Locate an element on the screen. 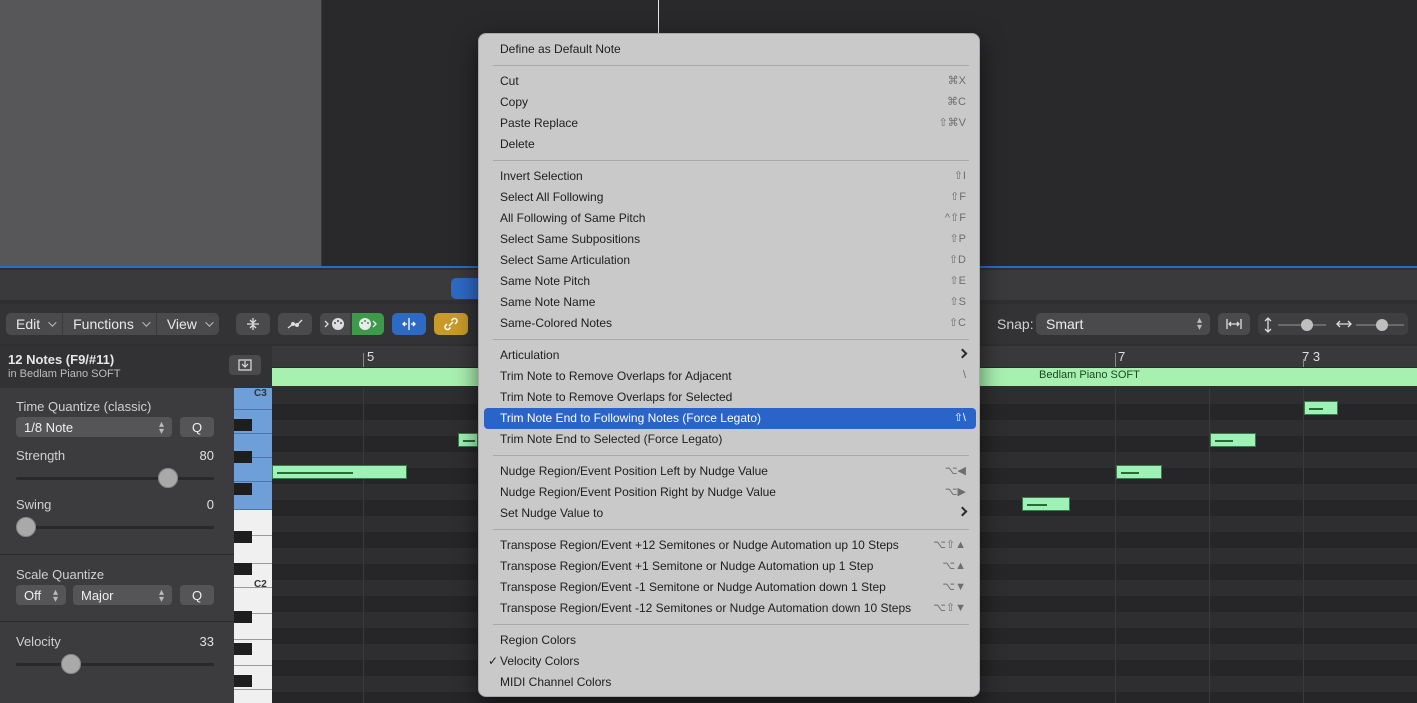  selection-title: 12 Notes (F9/#11) is located at coordinates (61, 359).